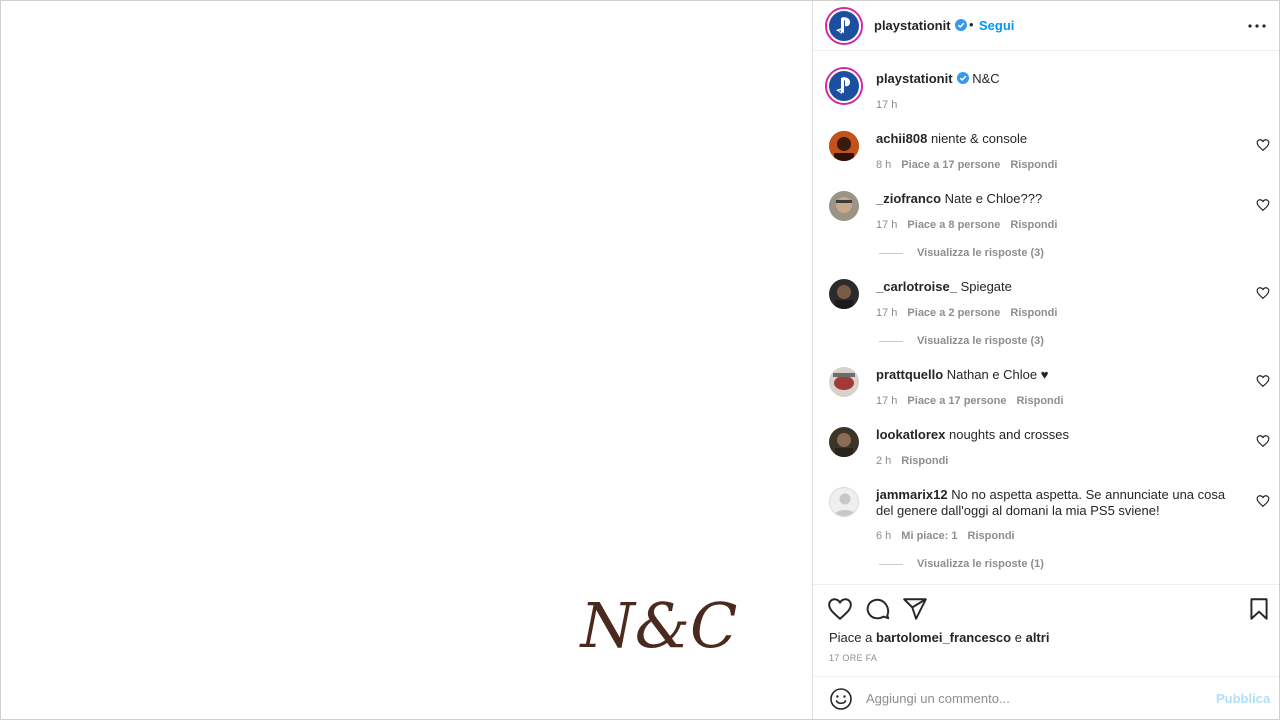  Describe the element at coordinates (1061, 79) in the screenshot. I see `caption-text-line: playstationit N&C` at that location.